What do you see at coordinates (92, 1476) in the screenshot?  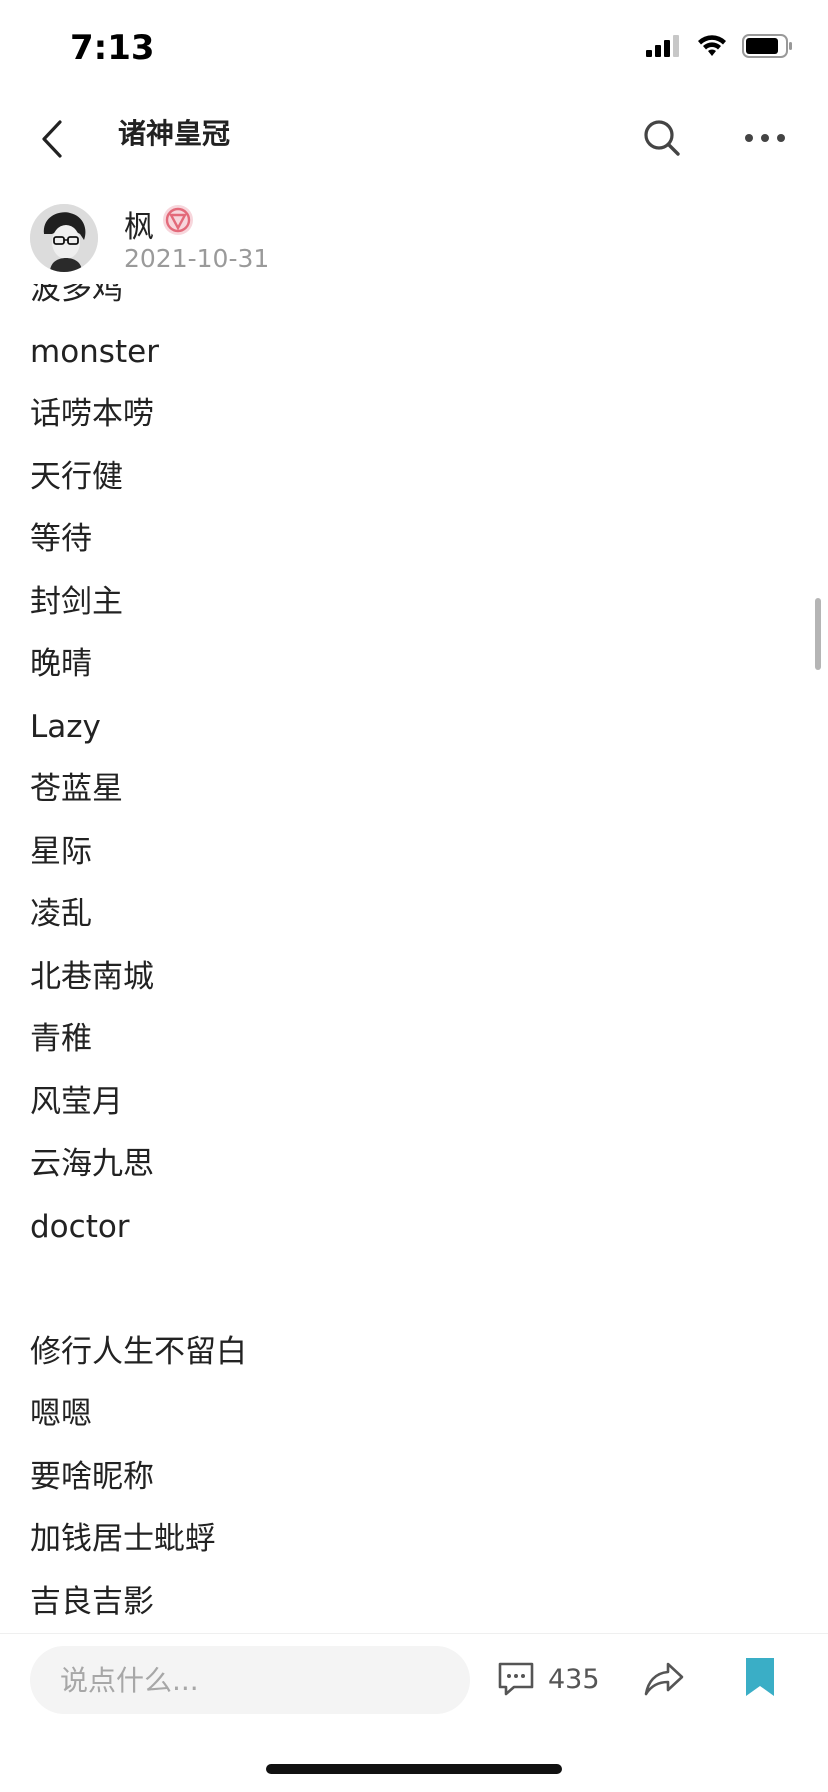 I see `content-line: 要啥昵称` at bounding box center [92, 1476].